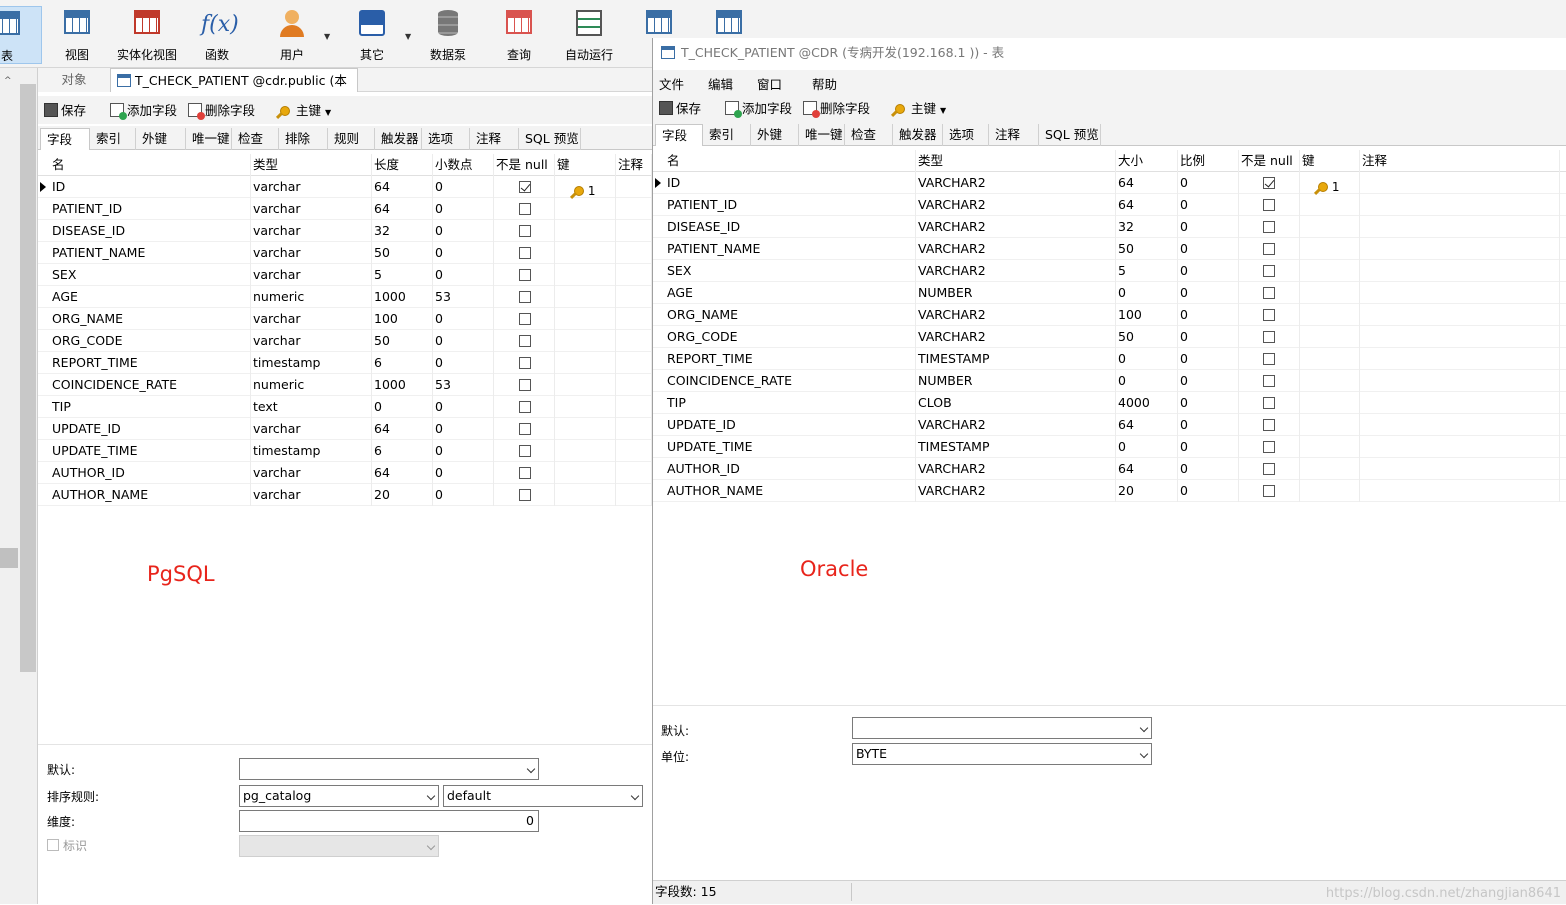 Image resolution: width=1566 pixels, height=905 pixels. What do you see at coordinates (339, 796) in the screenshot?
I see `collation-schema-select: pg_catalog` at bounding box center [339, 796].